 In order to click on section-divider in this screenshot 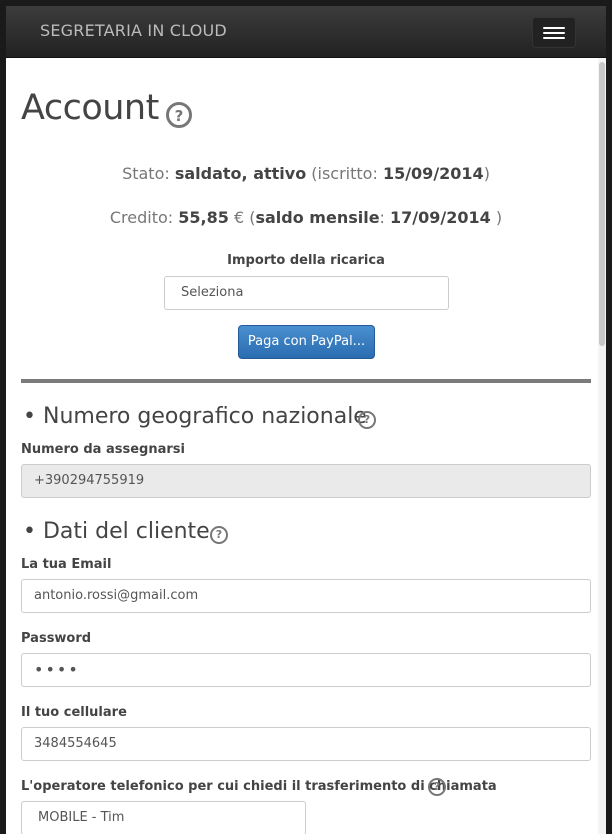, I will do `click(306, 381)`.